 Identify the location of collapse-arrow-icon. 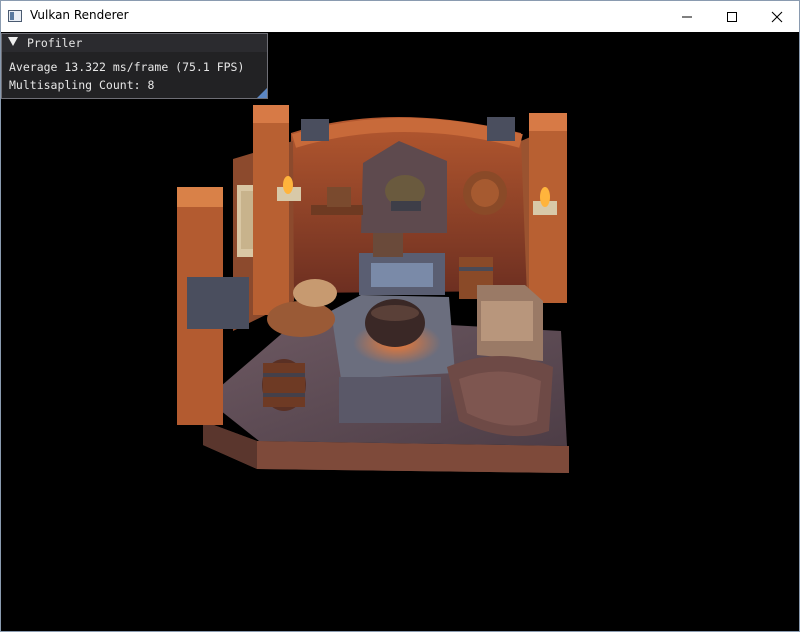
(13, 41).